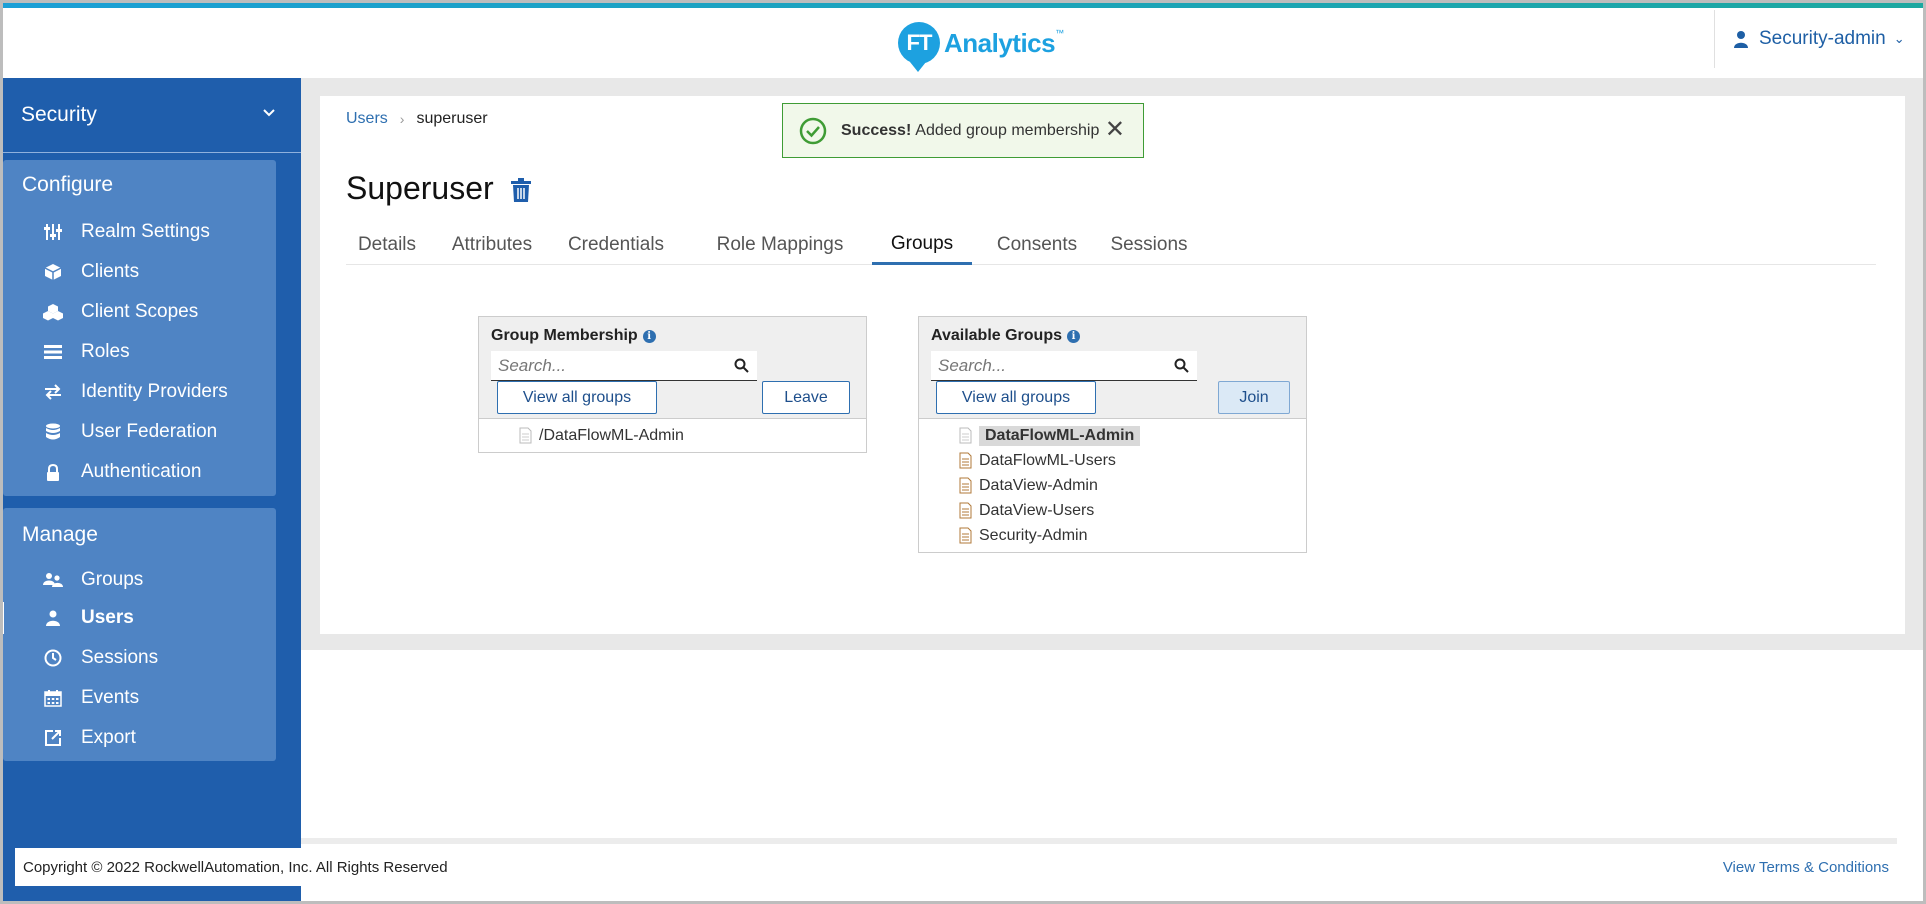 This screenshot has width=1926, height=904. I want to click on panel-title-text: Available Groups, so click(996, 335).